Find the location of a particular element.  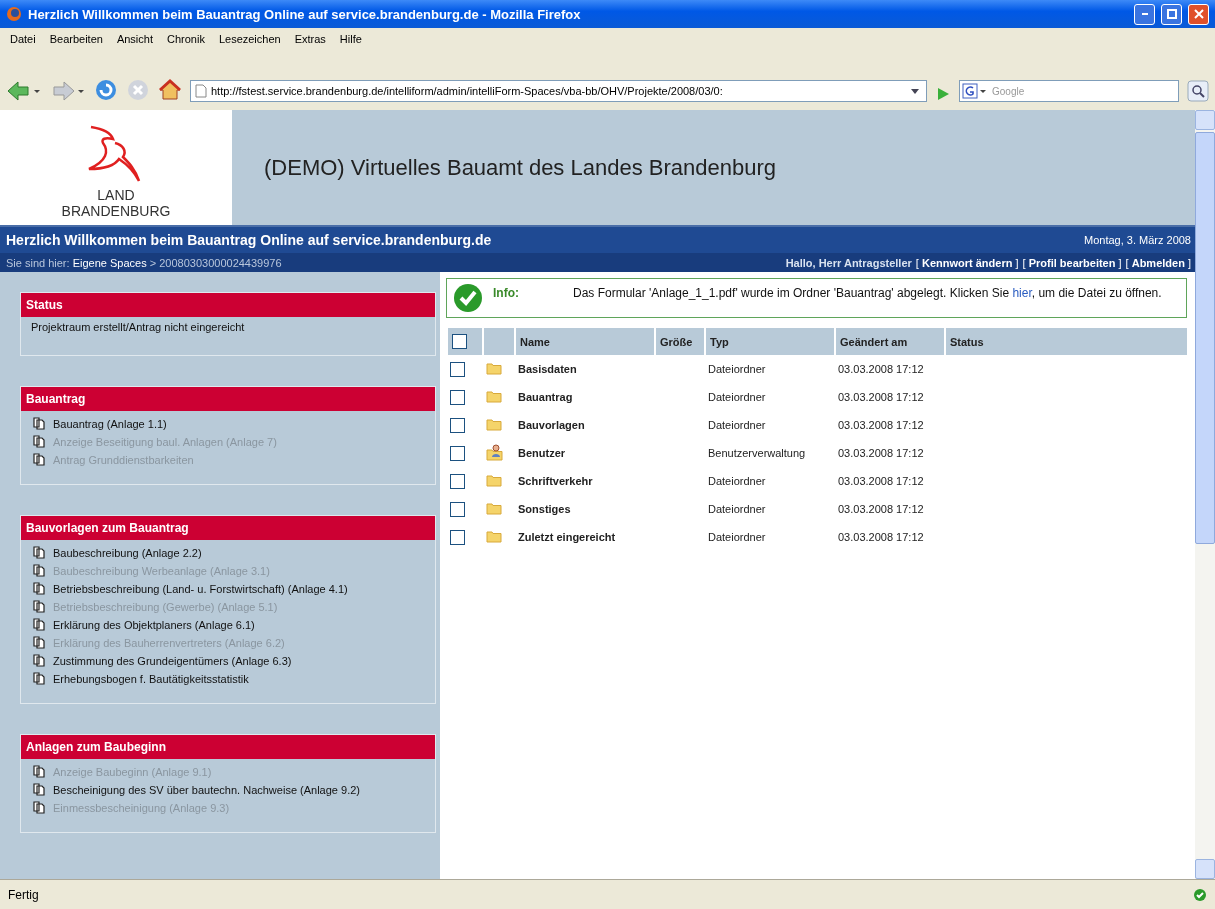

name-cell: Sonstiges is located at coordinates (584, 509).